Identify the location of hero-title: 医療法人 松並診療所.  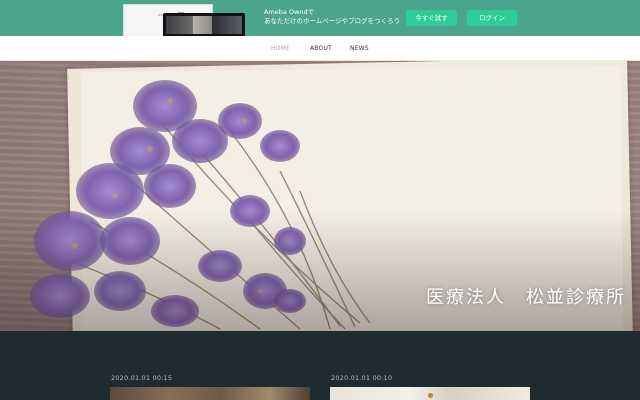
(526, 297).